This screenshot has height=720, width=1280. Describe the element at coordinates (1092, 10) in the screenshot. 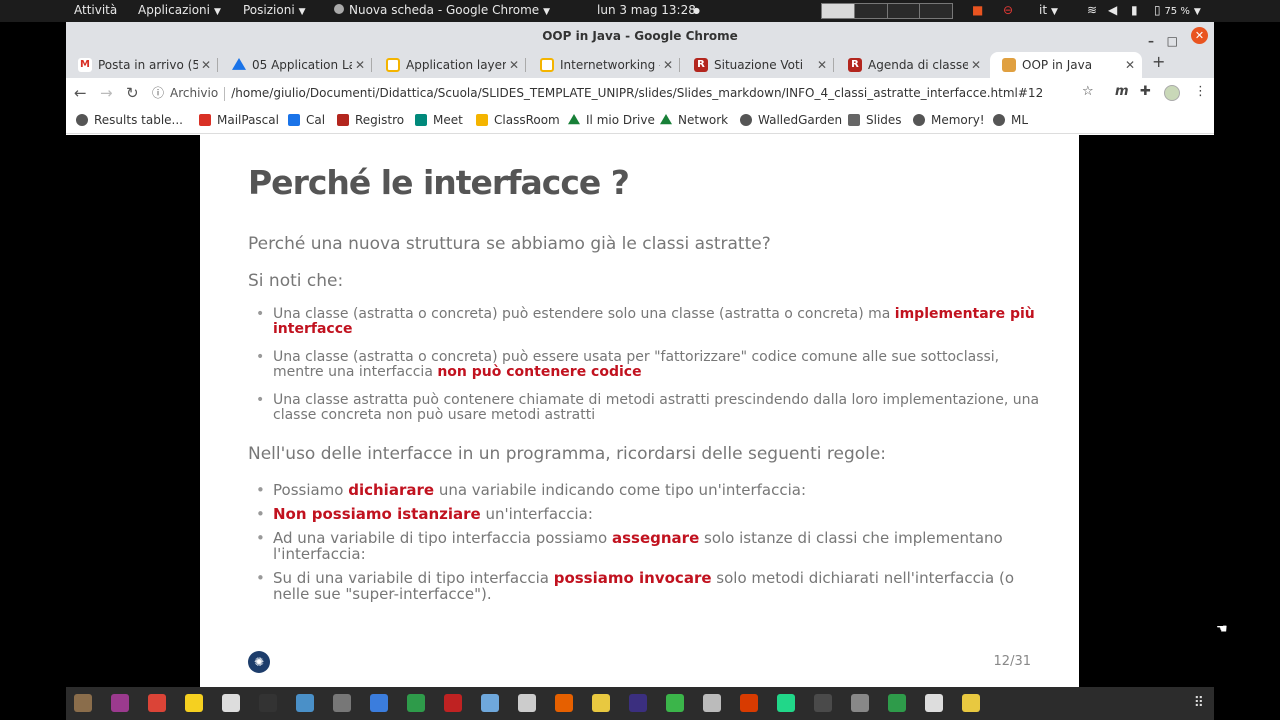

I see `wifi-icon: ≋` at that location.